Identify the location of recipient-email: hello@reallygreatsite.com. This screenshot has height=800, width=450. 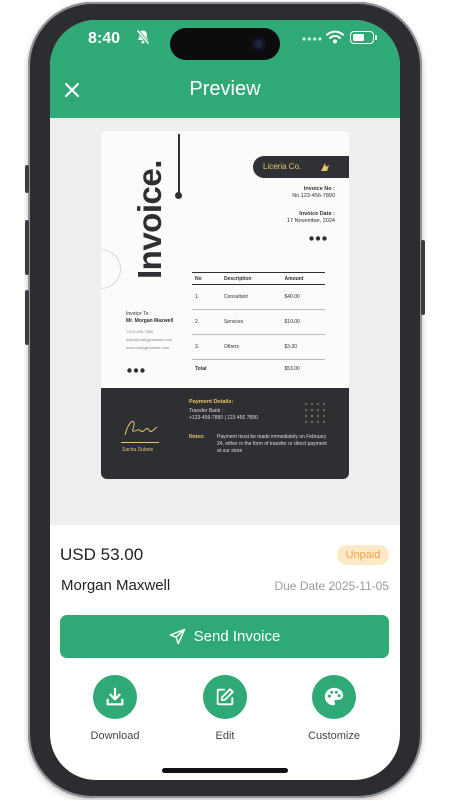
(149, 339).